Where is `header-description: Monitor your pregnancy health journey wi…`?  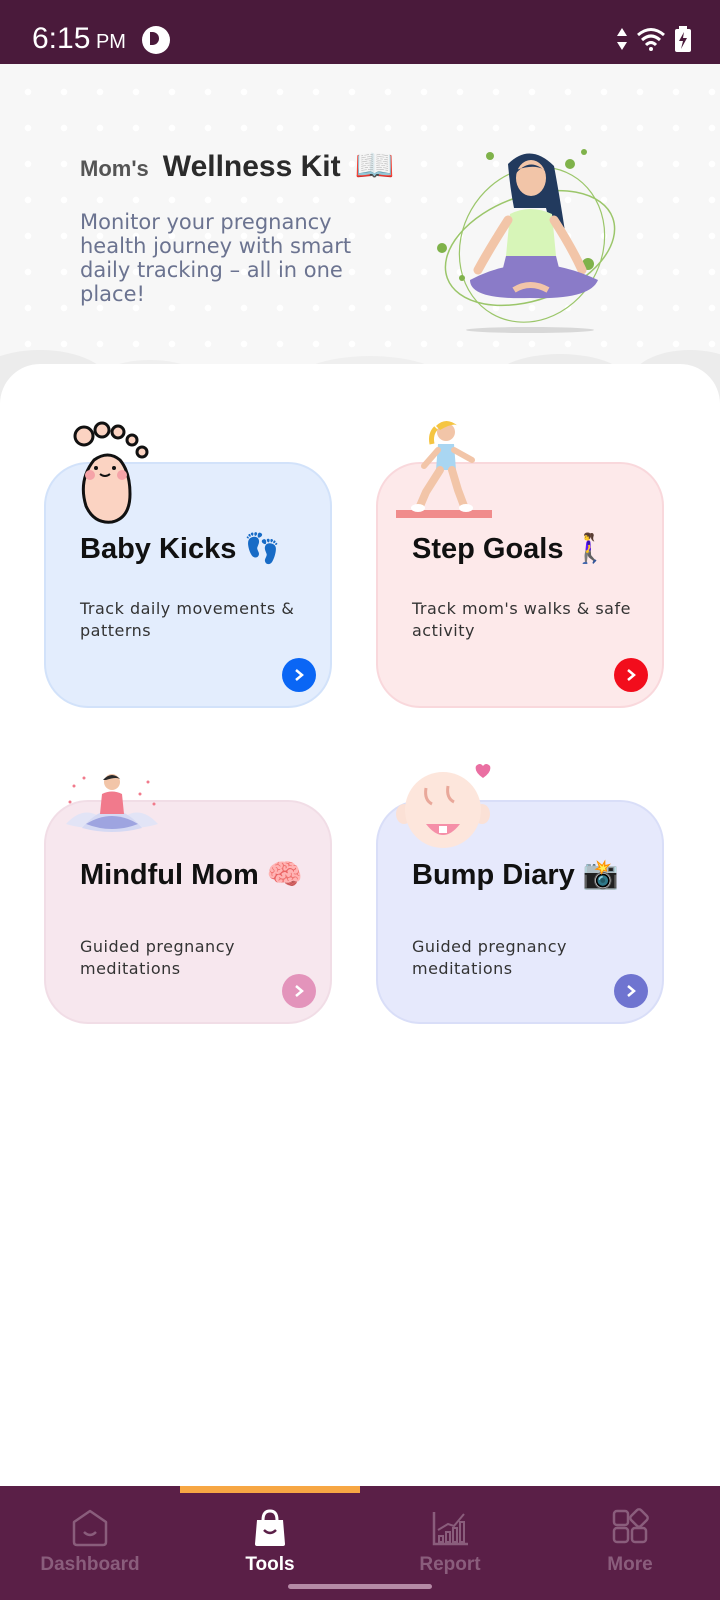
header-description: Monitor your pregnancy health journey wi… is located at coordinates (216, 258).